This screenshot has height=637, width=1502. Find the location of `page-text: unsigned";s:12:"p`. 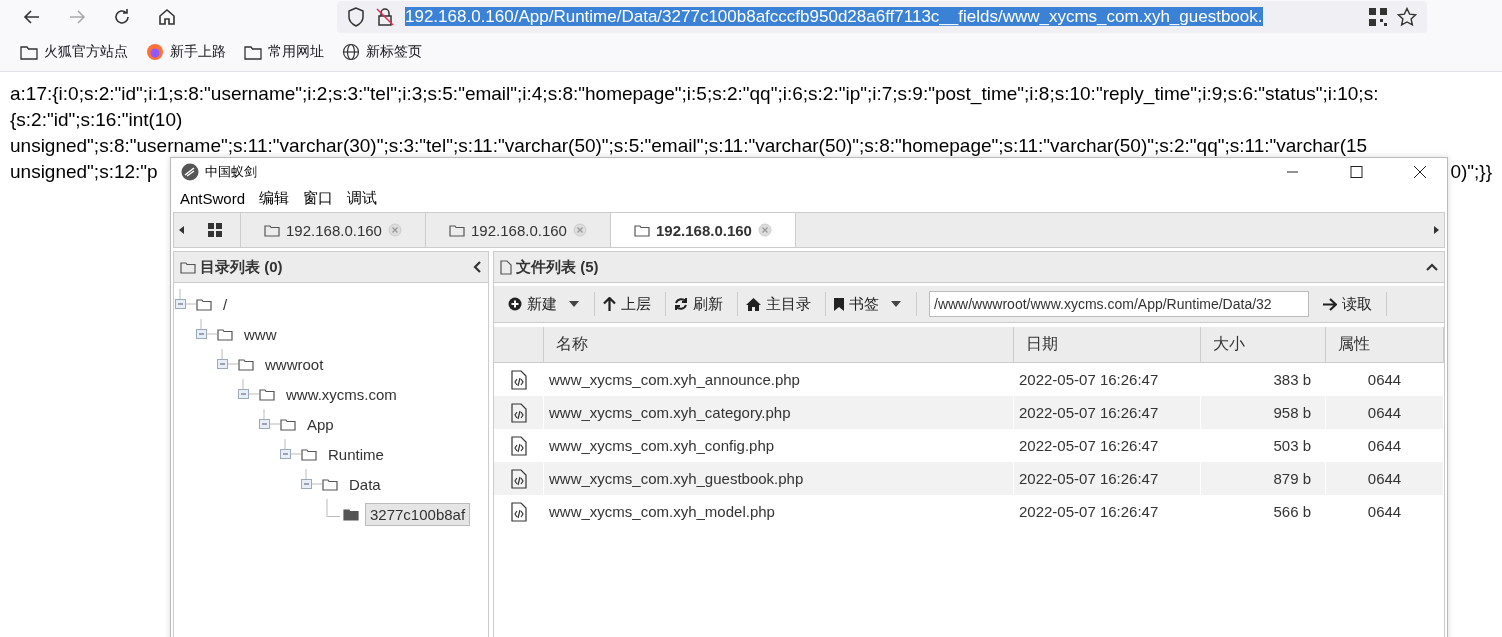

page-text: unsigned";s:12:"p is located at coordinates (84, 172).